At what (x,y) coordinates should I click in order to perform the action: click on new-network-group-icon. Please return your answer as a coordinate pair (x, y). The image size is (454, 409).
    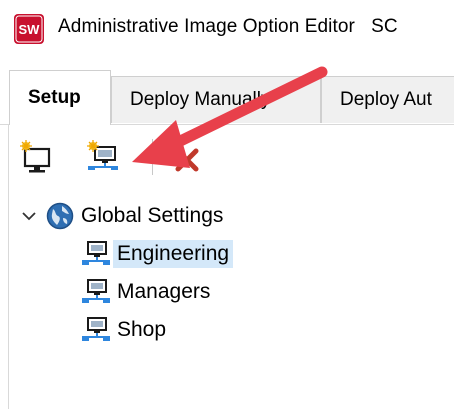
    Looking at the image, I should click on (103, 157).